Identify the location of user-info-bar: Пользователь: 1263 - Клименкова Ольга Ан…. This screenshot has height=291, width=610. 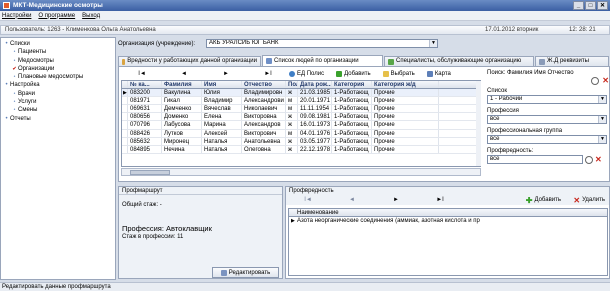
(305, 30).